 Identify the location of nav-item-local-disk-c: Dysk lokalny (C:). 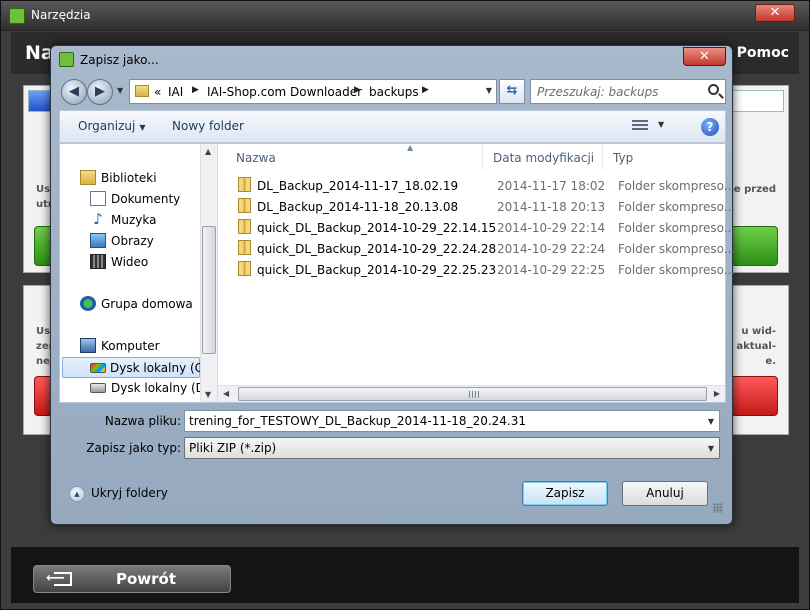
(137, 367).